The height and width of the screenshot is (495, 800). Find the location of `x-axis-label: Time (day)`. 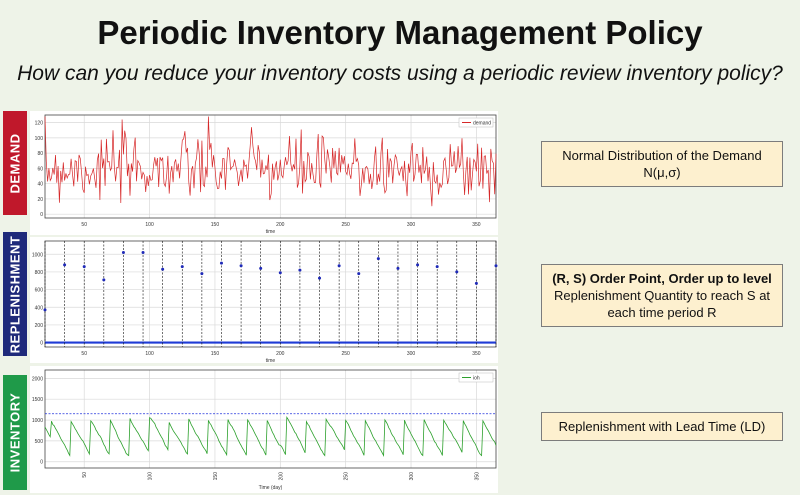

x-axis-label: Time (day) is located at coordinates (271, 488).